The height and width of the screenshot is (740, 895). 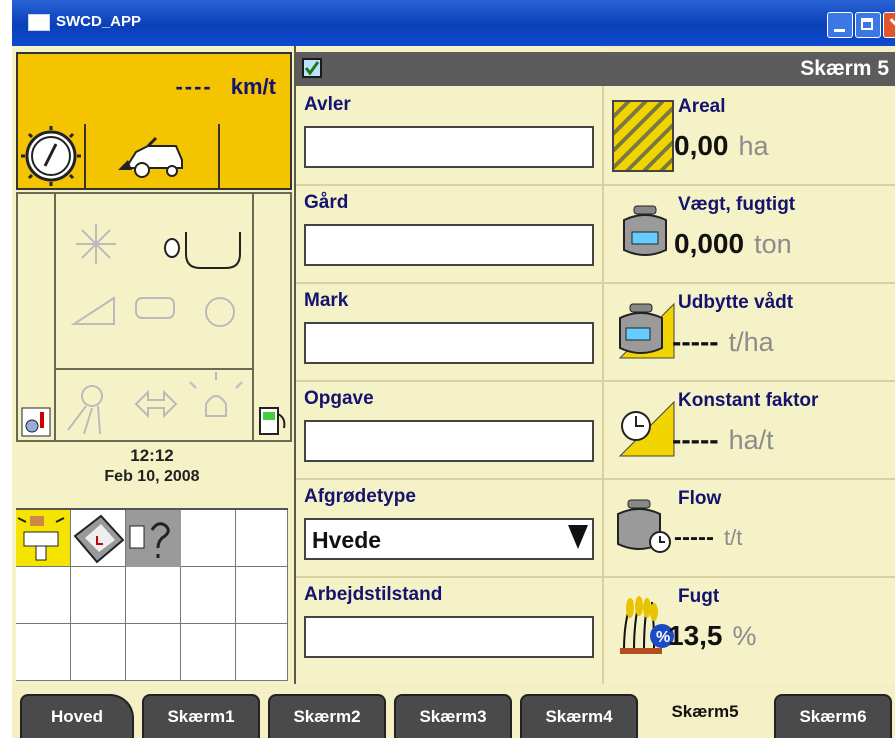 What do you see at coordinates (647, 625) in the screenshot?
I see `moisture-grain-icon: %` at bounding box center [647, 625].